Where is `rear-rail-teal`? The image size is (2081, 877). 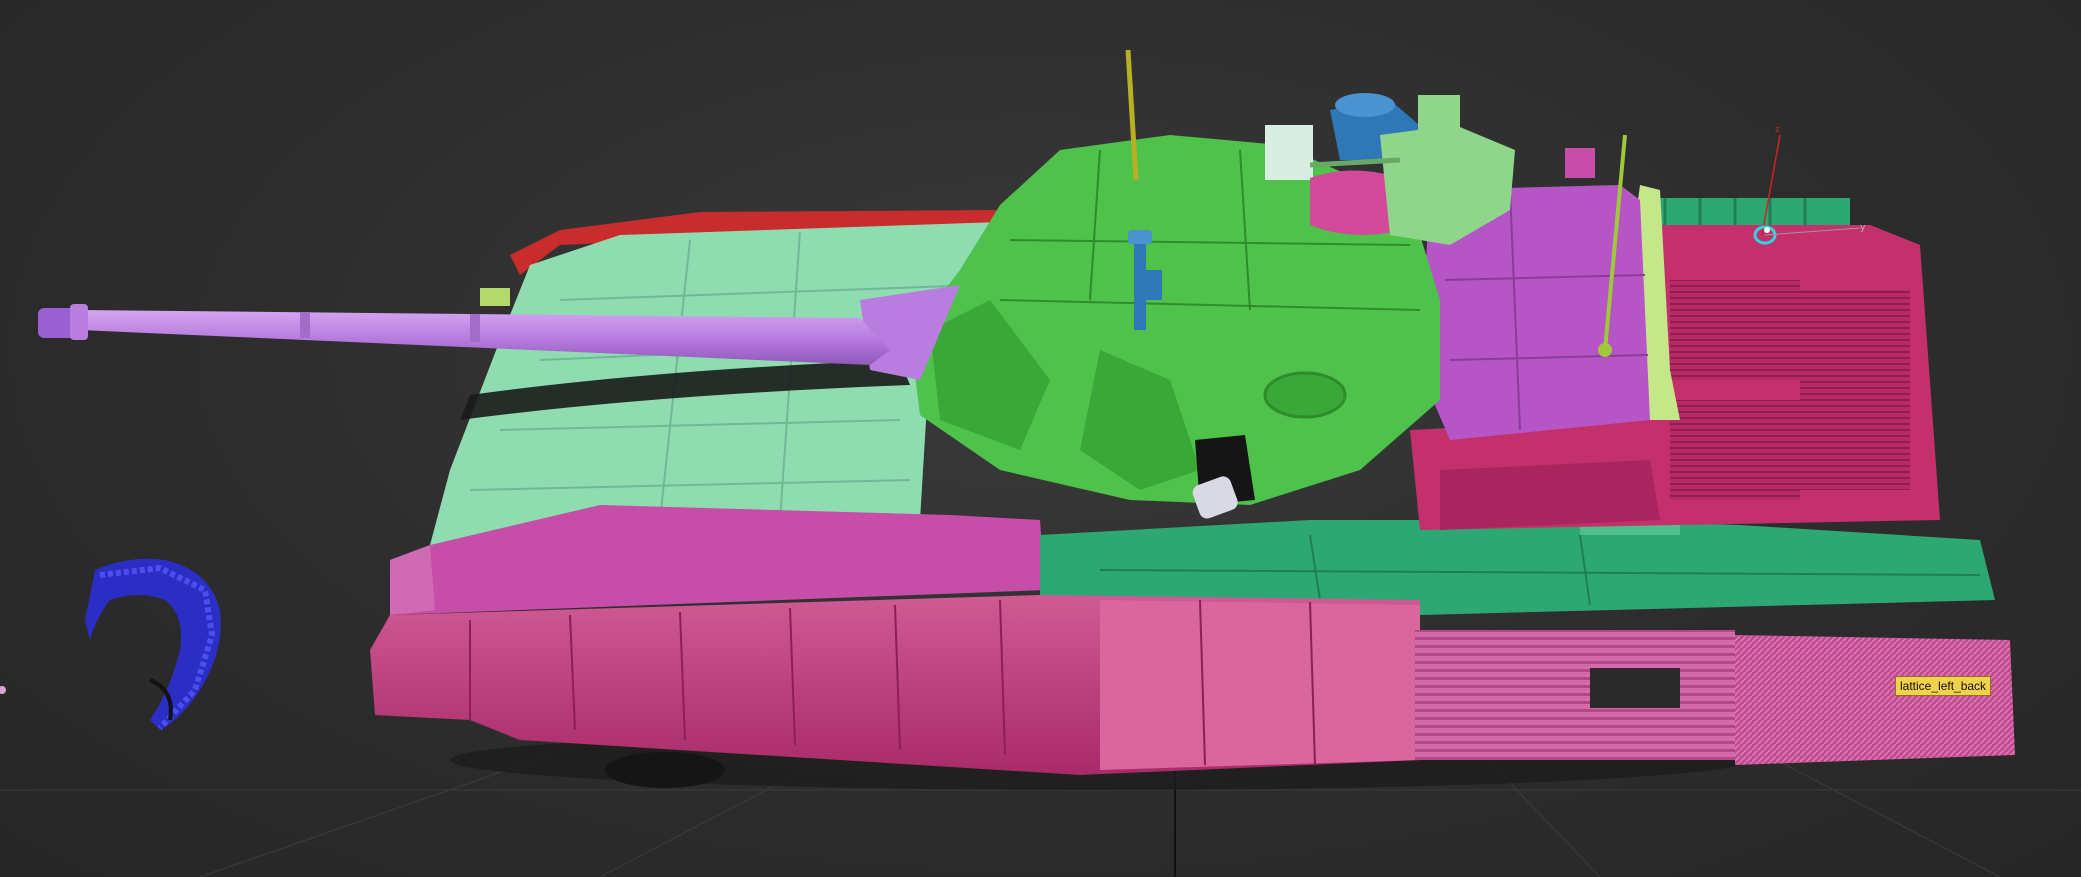 rear-rail-teal is located at coordinates (1752, 212).